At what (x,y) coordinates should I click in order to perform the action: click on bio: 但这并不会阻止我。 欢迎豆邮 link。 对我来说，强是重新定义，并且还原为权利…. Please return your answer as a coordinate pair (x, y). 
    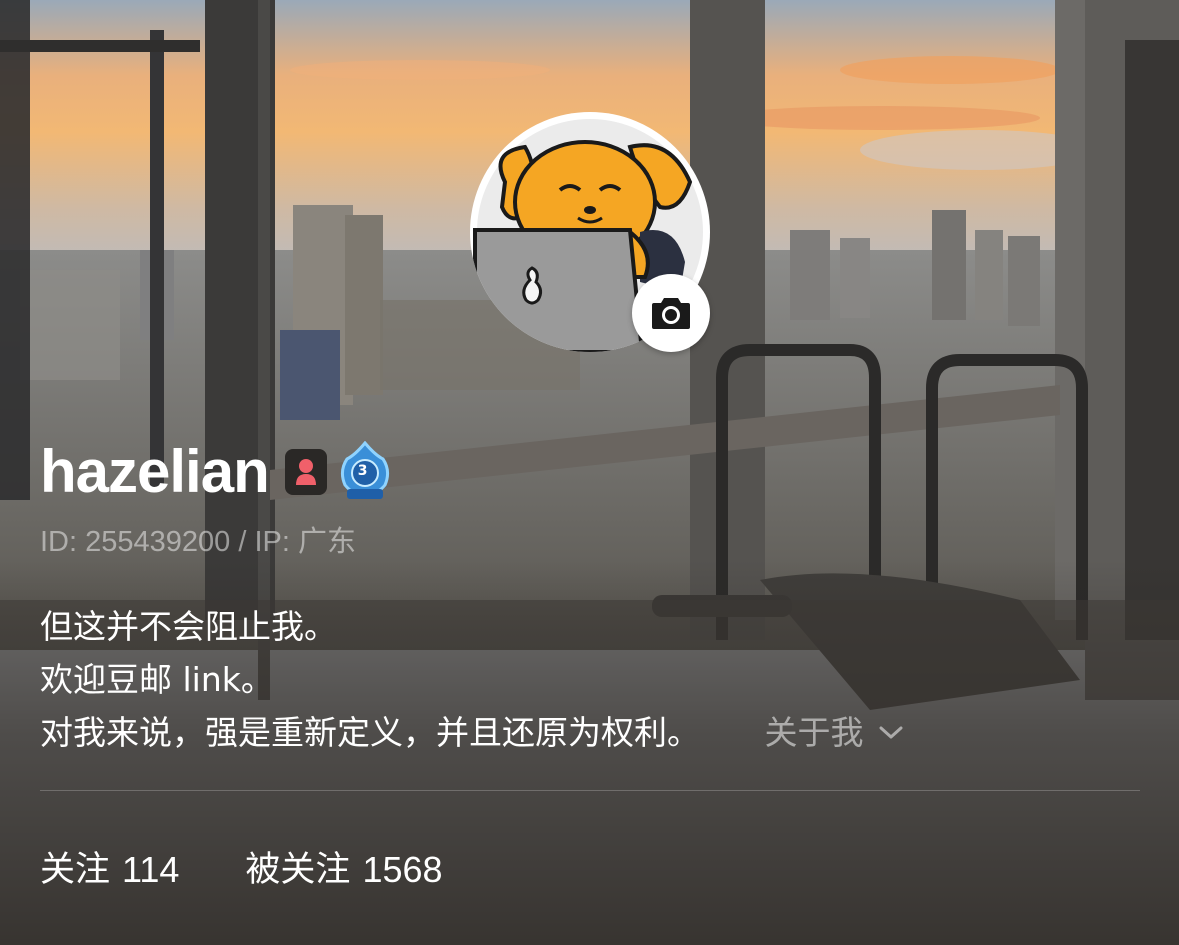
    Looking at the image, I should click on (472, 679).